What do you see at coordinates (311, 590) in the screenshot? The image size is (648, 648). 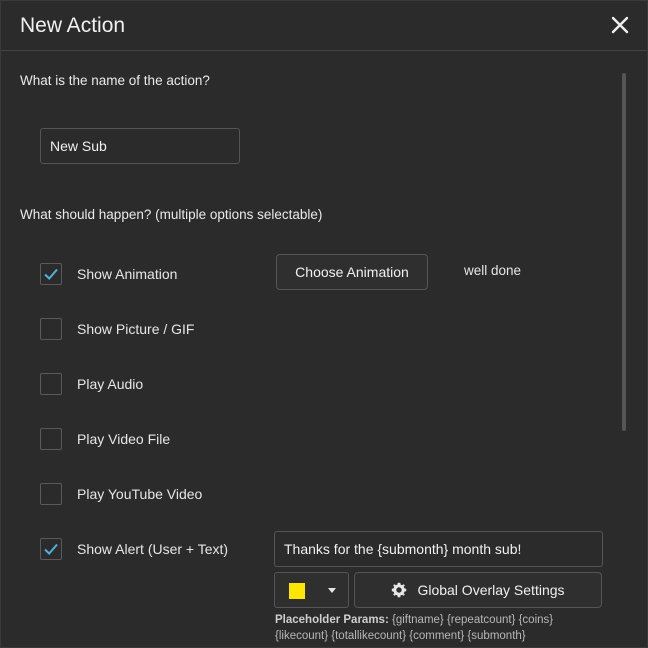 I see `alert-color-picker` at bounding box center [311, 590].